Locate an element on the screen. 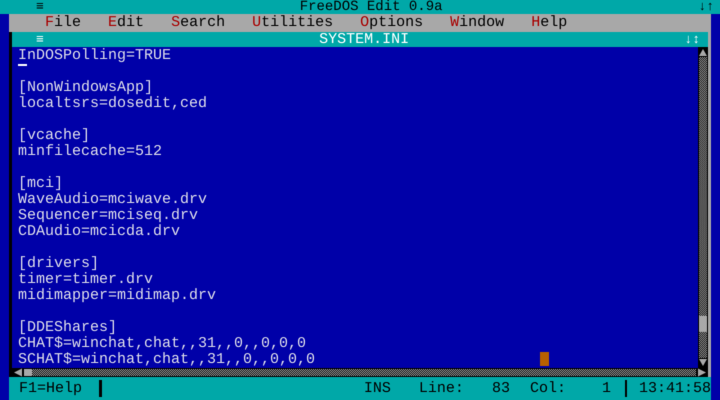  text-line: localtsrs=dosedit,ced is located at coordinates (113, 104).